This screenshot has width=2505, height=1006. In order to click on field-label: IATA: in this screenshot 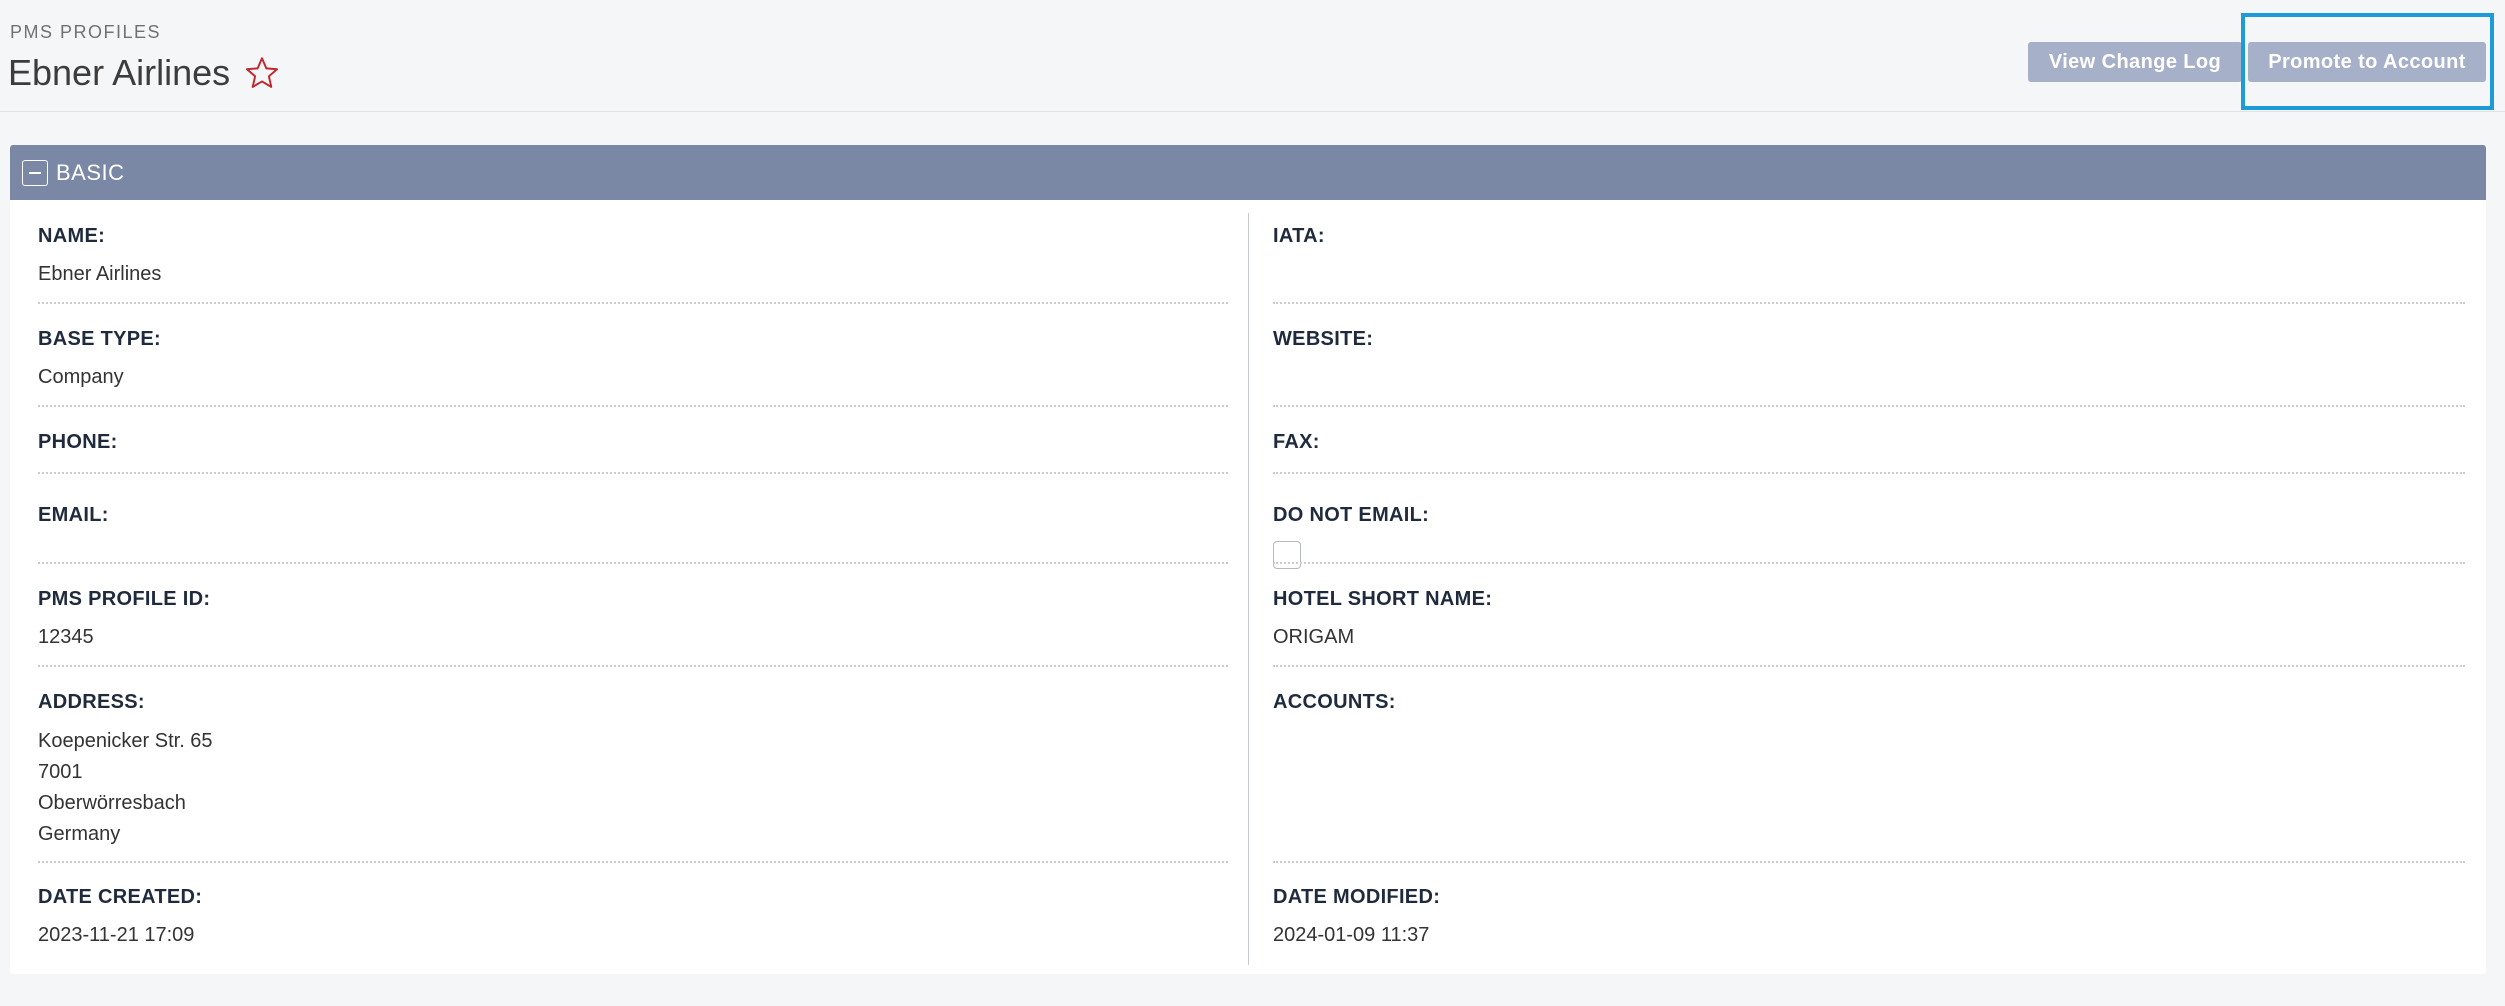, I will do `click(1299, 236)`.